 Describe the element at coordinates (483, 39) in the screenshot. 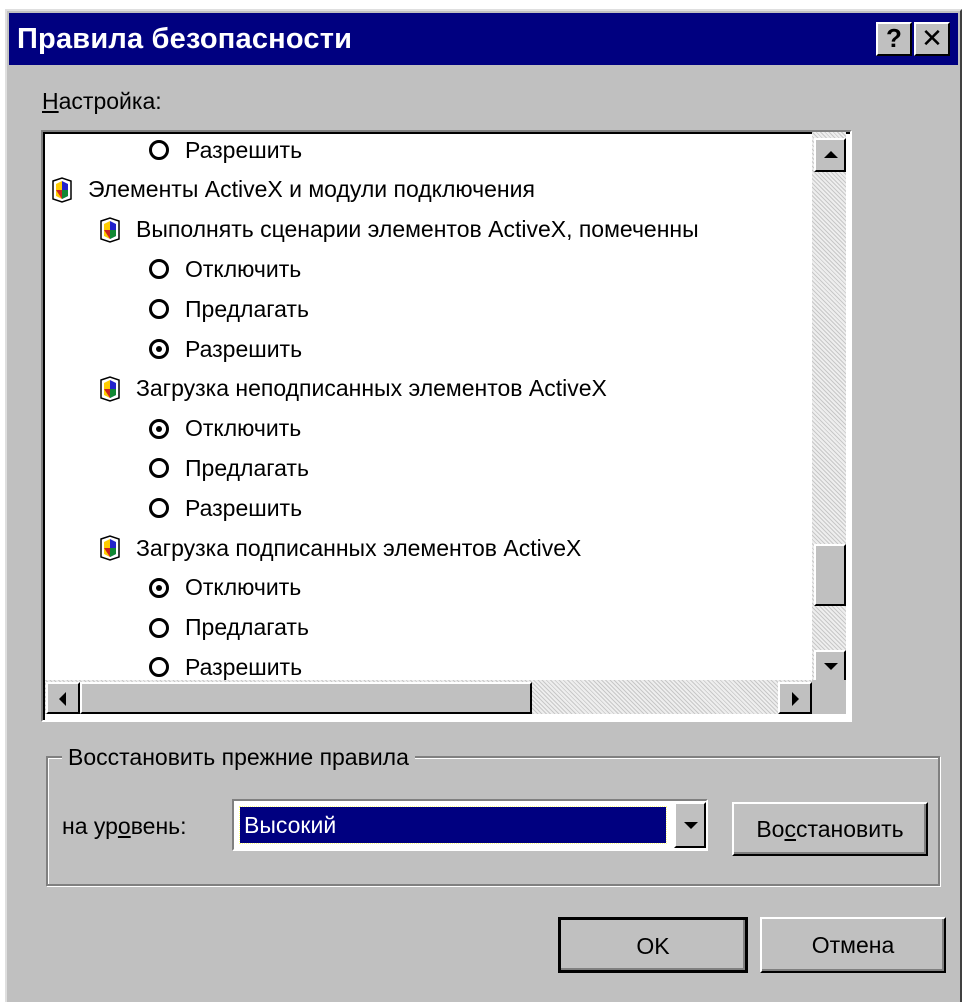

I see `title-bar: Правила безопасности ? ✕` at that location.